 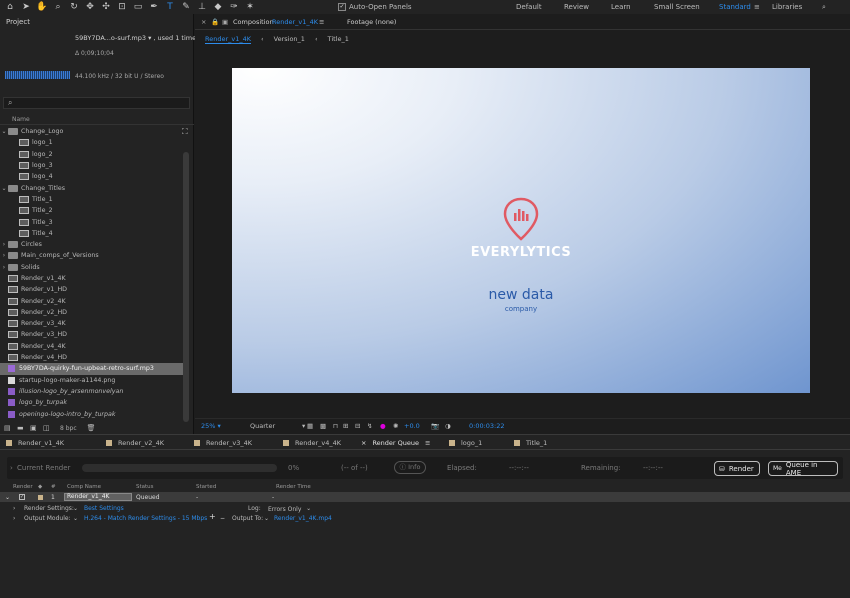 I want to click on project-item-row: logo_3, so click(x=92, y=165).